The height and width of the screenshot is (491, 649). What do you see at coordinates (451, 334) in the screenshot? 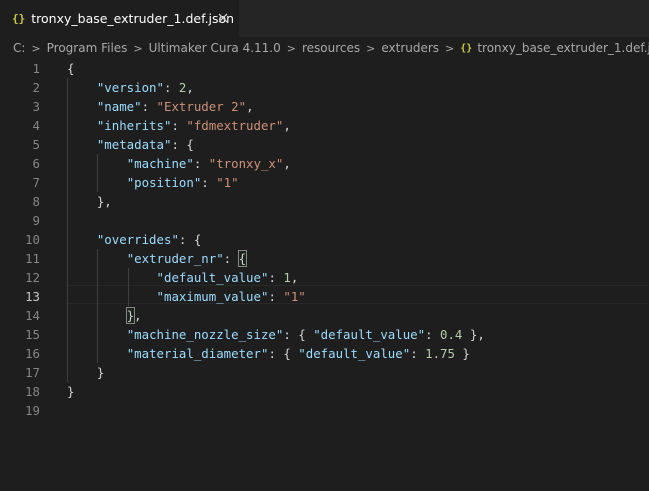
I see `json-number: 0.4` at bounding box center [451, 334].